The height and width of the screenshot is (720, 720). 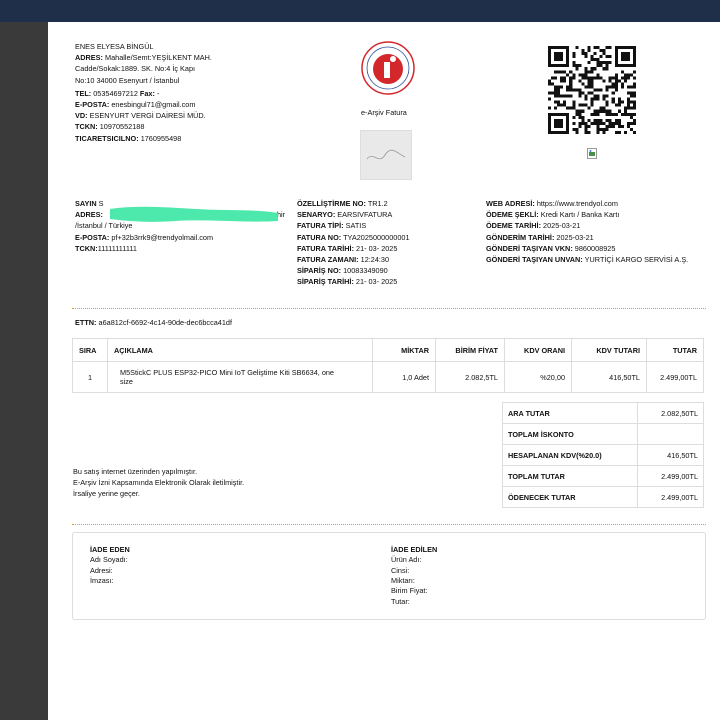 I want to click on shipping-detail-label: GÖNDERİM TARİHİ:, so click(x=520, y=237).